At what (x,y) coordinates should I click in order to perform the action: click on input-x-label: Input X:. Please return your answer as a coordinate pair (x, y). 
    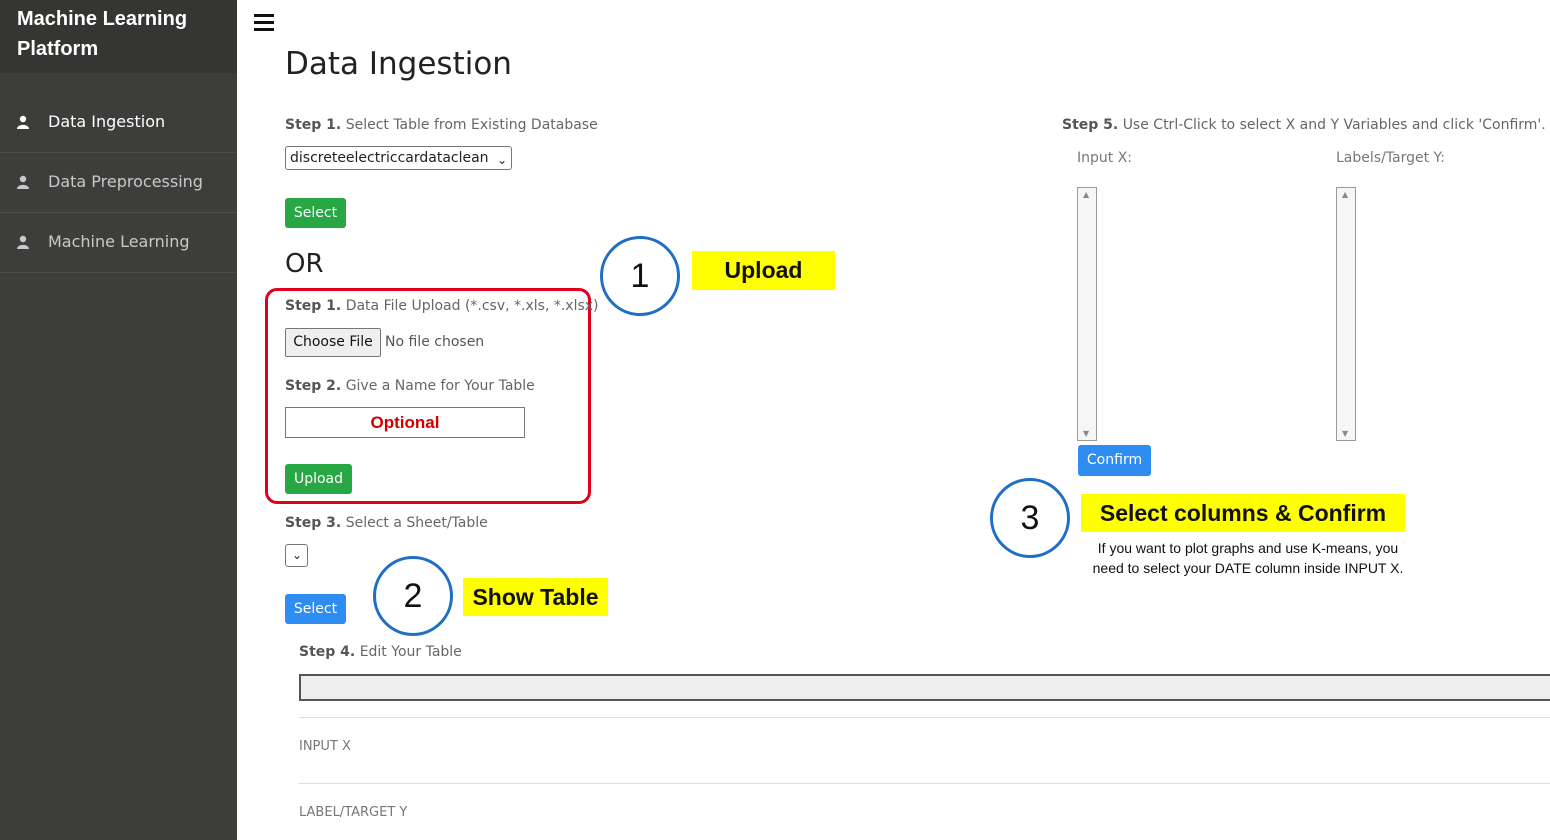
    Looking at the image, I should click on (1105, 158).